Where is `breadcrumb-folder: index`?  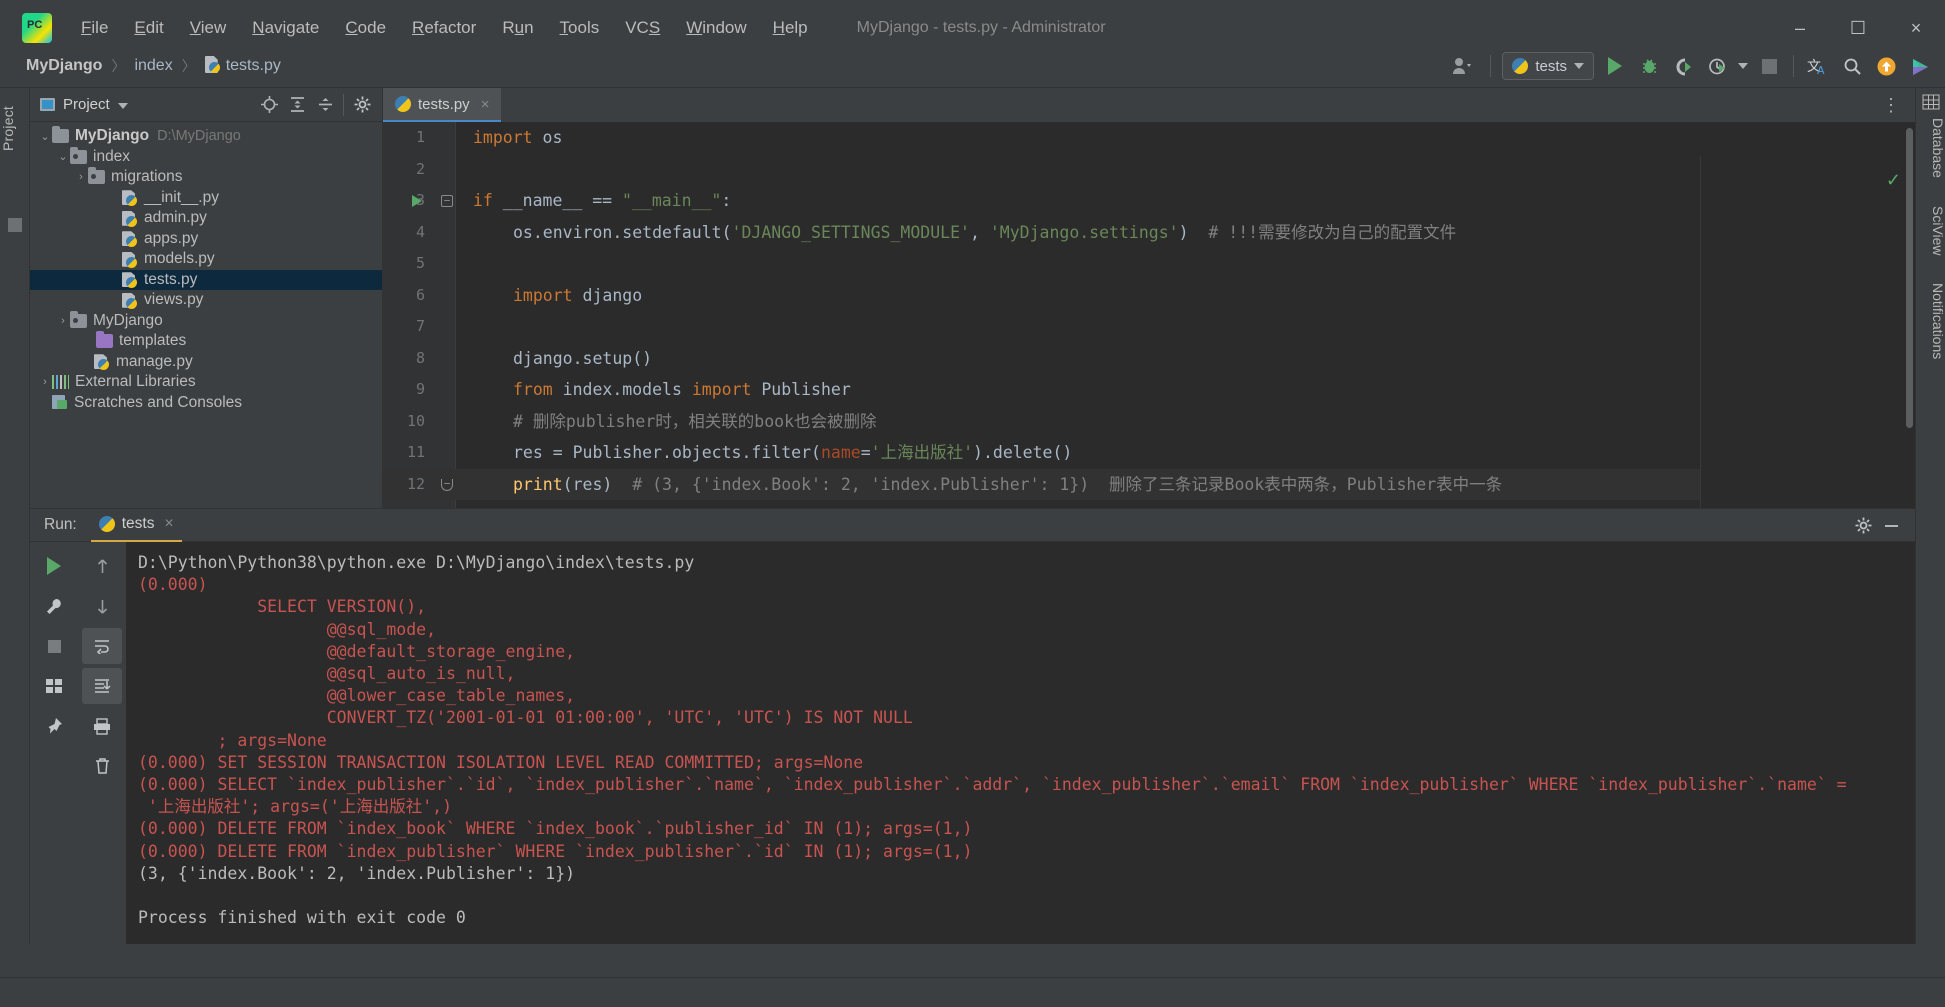
breadcrumb-folder: index is located at coordinates (153, 66).